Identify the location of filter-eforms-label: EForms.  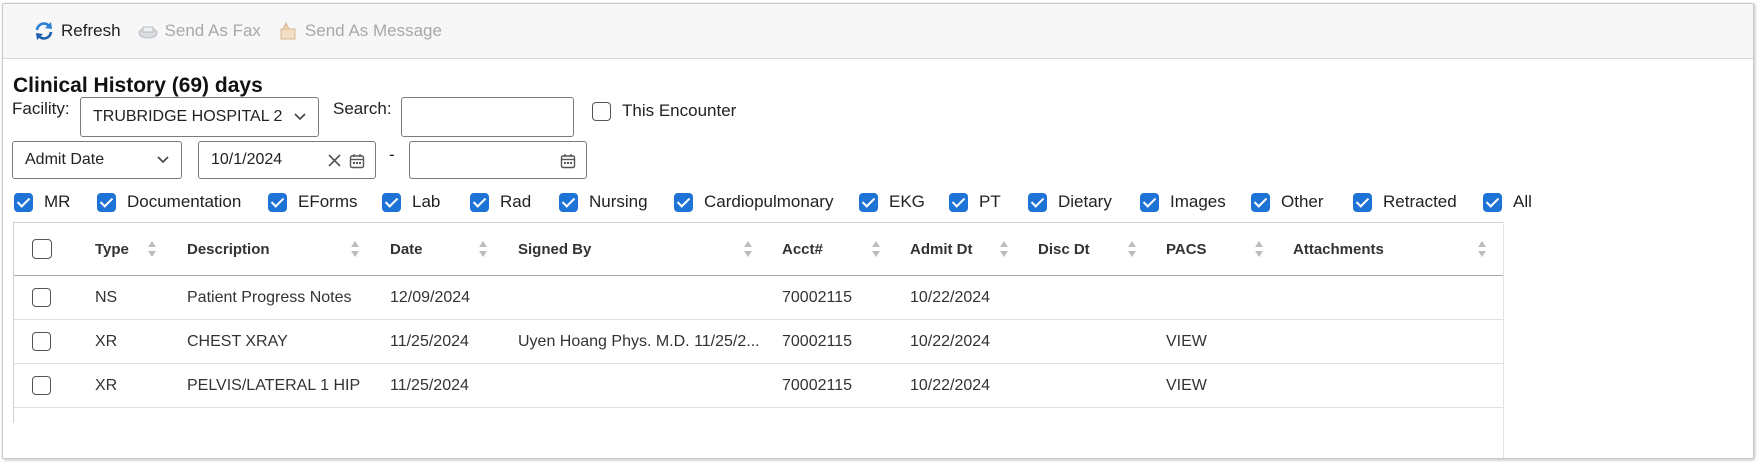
(328, 201).